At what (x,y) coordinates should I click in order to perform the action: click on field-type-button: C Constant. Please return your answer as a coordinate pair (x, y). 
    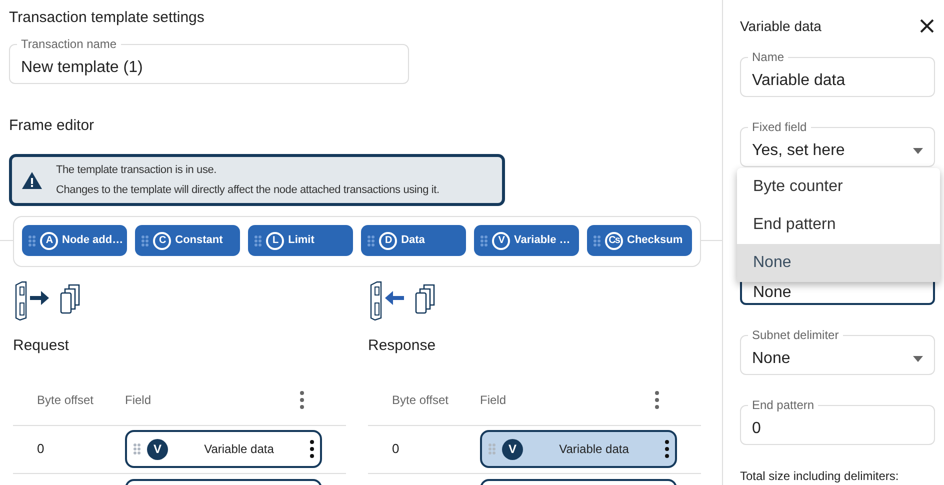
    Looking at the image, I should click on (187, 240).